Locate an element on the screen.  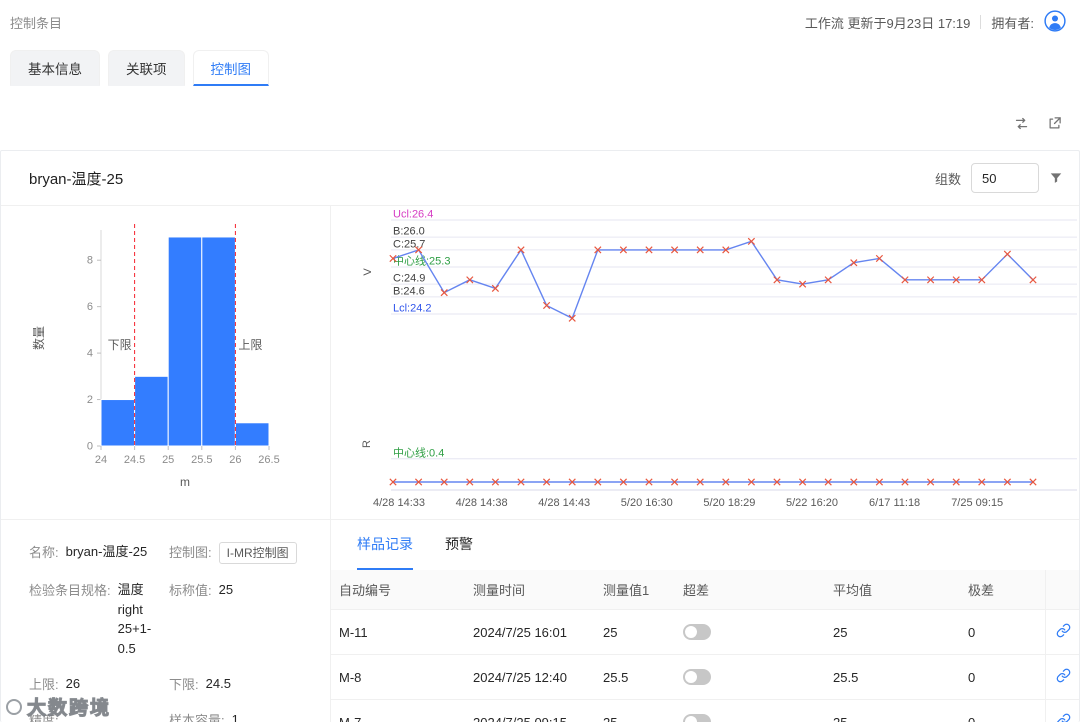
svg-text: V is located at coordinates (368, 272).